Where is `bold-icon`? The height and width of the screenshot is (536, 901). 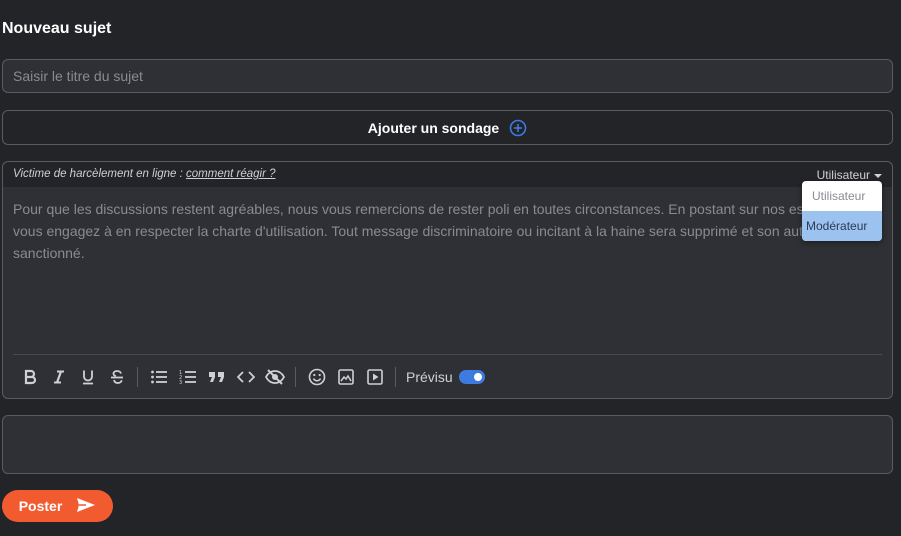
bold-icon is located at coordinates (29, 377).